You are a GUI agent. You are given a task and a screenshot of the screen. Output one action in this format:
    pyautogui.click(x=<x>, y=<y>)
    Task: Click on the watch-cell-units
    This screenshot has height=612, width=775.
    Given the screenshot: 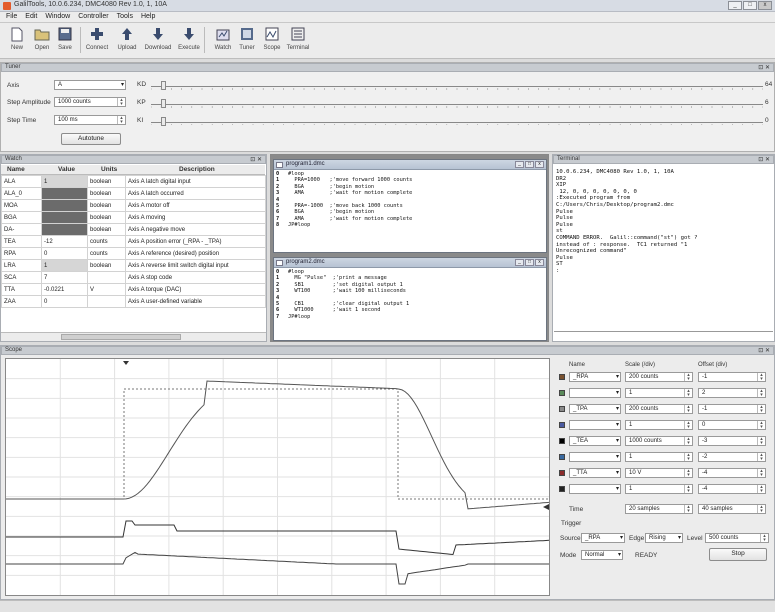 What is the action you would take?
    pyautogui.click(x=106, y=301)
    